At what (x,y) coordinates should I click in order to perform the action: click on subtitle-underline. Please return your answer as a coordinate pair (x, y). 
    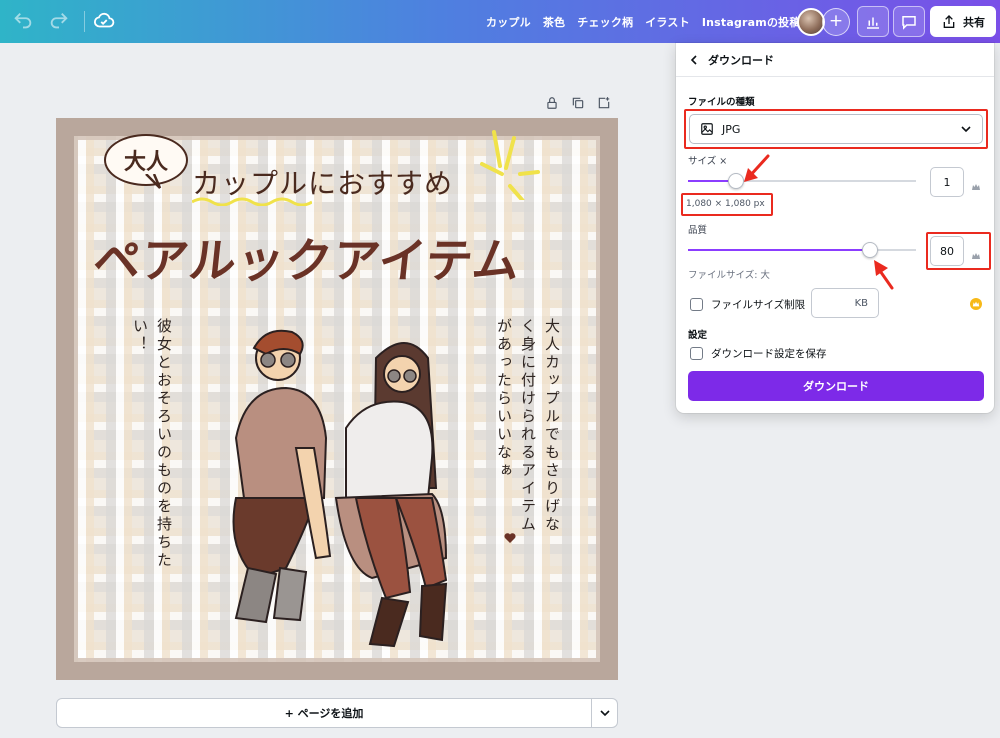
    Looking at the image, I should click on (252, 201).